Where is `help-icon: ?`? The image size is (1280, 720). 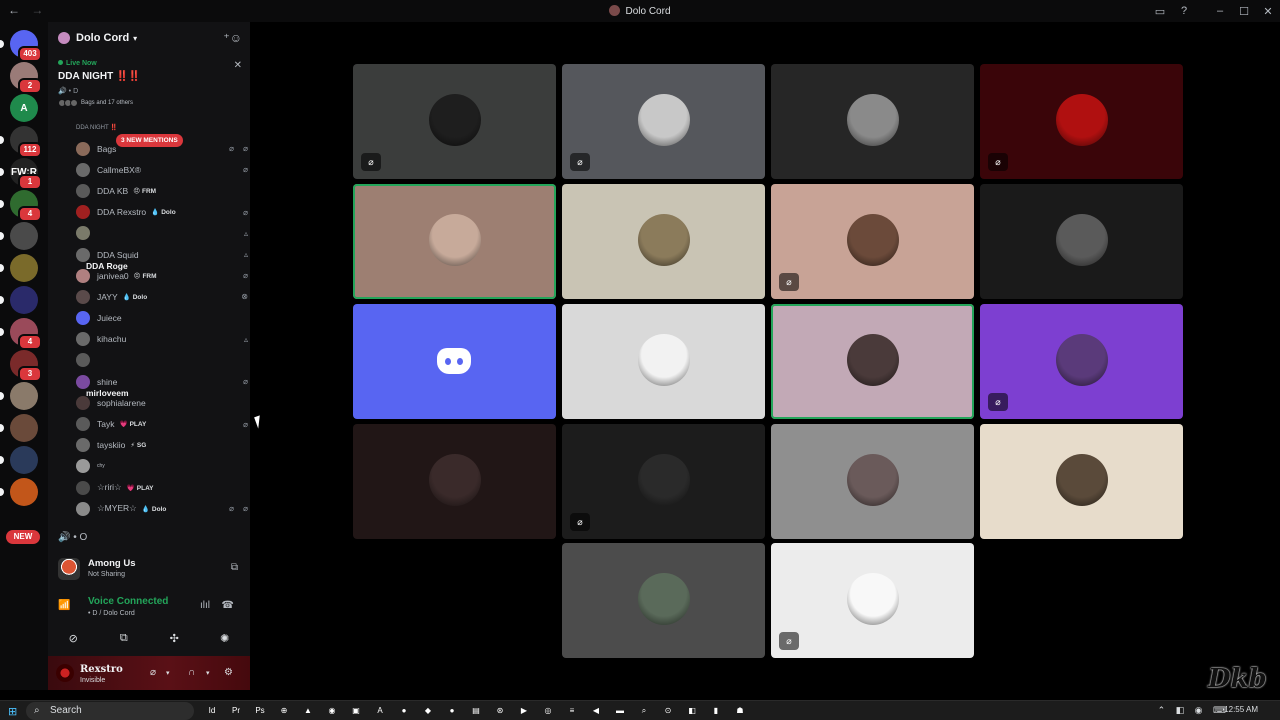 help-icon: ? is located at coordinates (1184, 11).